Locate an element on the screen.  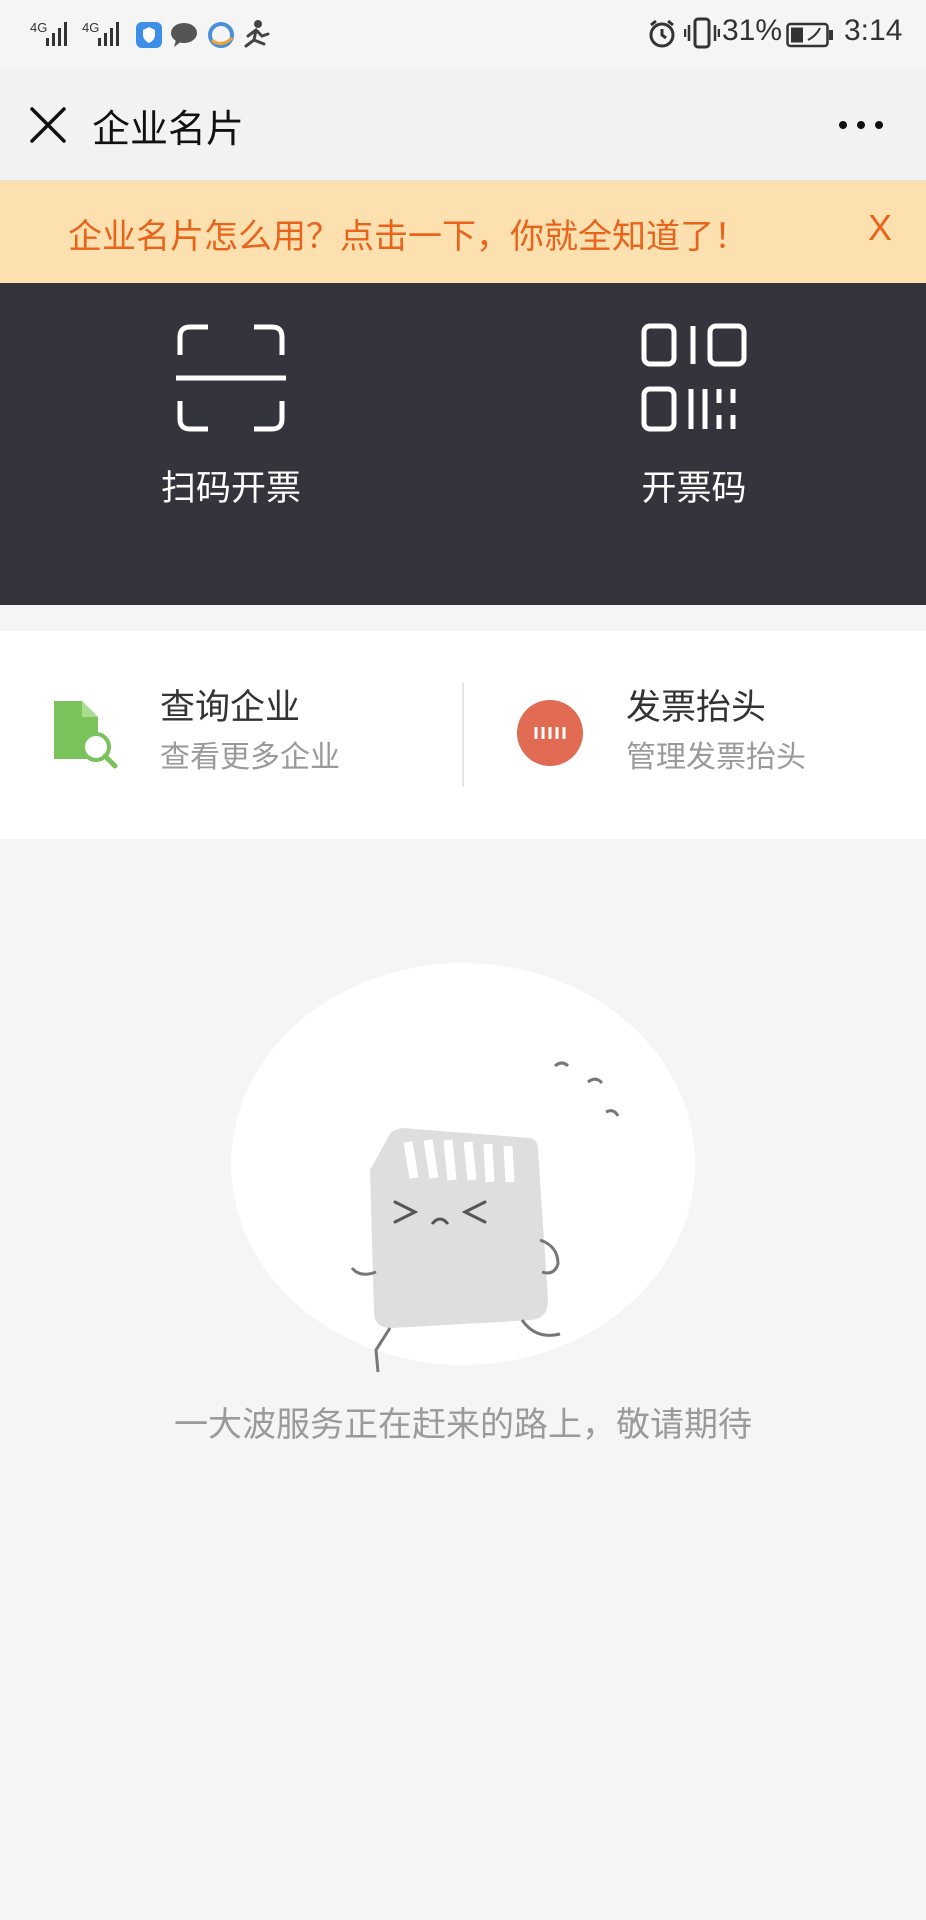
running-card-illustration is located at coordinates (490, 1217).